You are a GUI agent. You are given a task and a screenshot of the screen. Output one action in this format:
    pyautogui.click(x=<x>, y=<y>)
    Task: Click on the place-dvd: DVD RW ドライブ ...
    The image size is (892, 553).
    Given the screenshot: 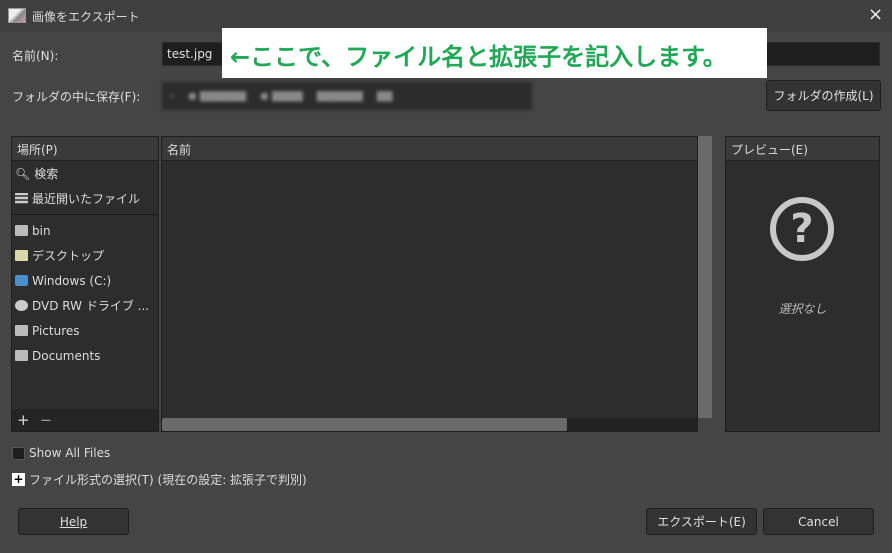 What is the action you would take?
    pyautogui.click(x=85, y=305)
    